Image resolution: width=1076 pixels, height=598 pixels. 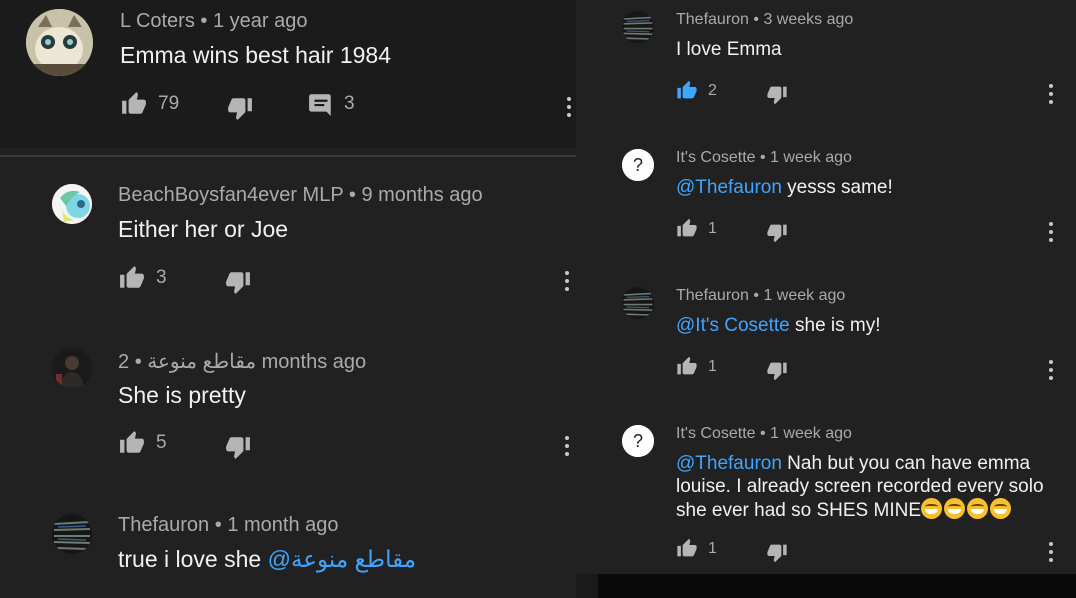 I want to click on like-count: 1, so click(x=712, y=366).